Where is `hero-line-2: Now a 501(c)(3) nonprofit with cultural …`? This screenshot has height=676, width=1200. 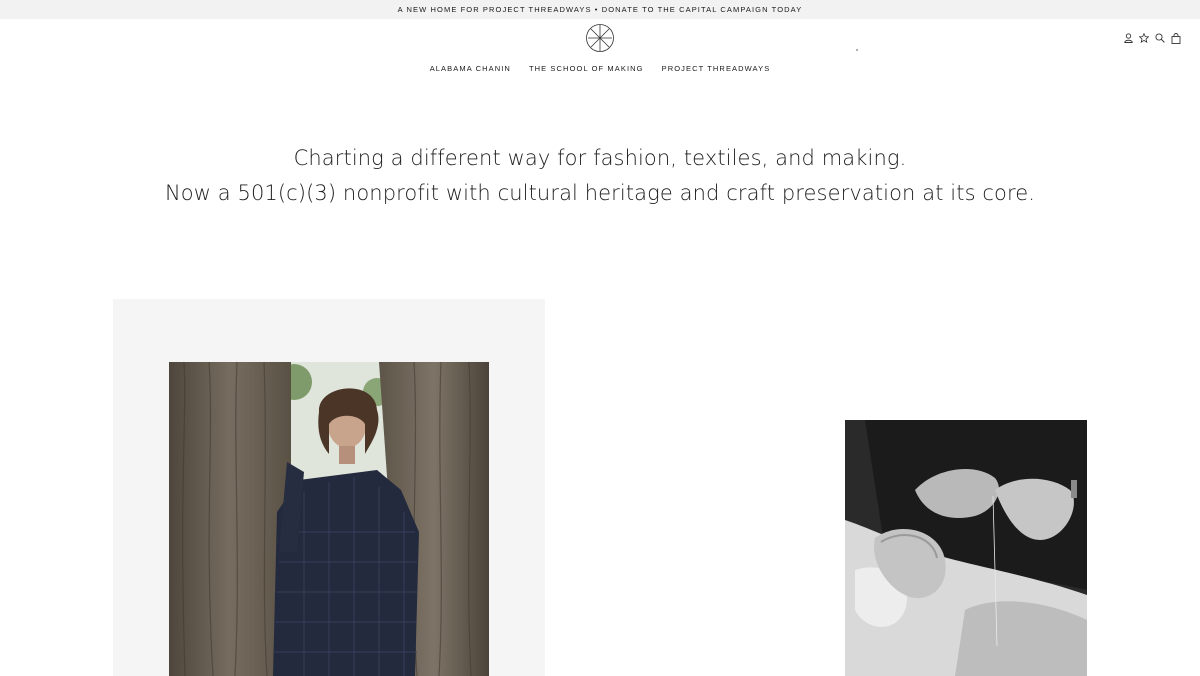
hero-line-2: Now a 501(c)(3) nonprofit with cultural … is located at coordinates (600, 193).